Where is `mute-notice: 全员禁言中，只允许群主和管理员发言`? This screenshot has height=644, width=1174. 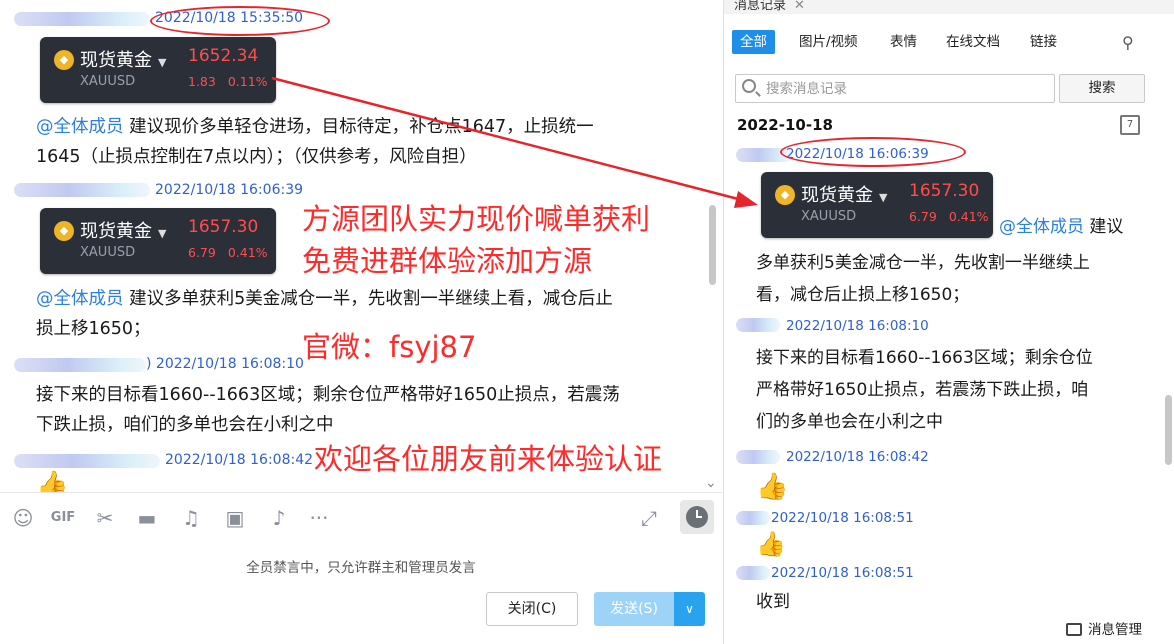
mute-notice: 全员禁言中，只允许群主和管理员发言 is located at coordinates (361, 568).